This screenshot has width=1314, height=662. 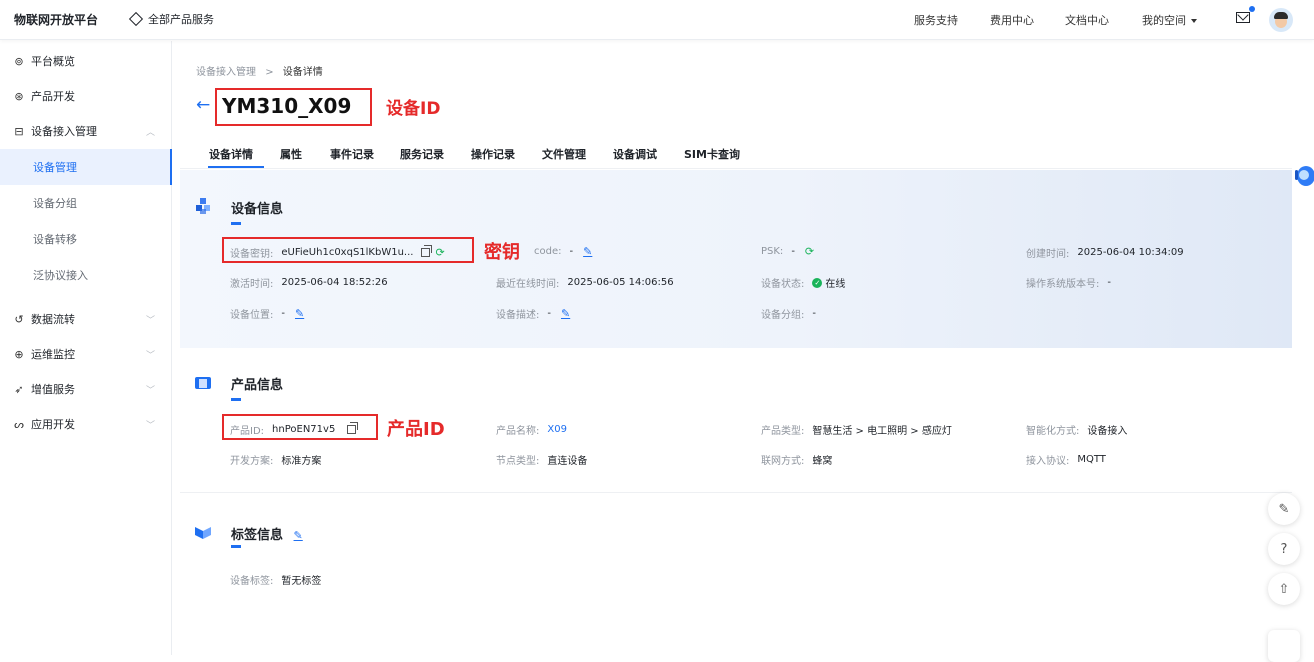 What do you see at coordinates (564, 154) in the screenshot?
I see `tab-file-management: 文件管理` at bounding box center [564, 154].